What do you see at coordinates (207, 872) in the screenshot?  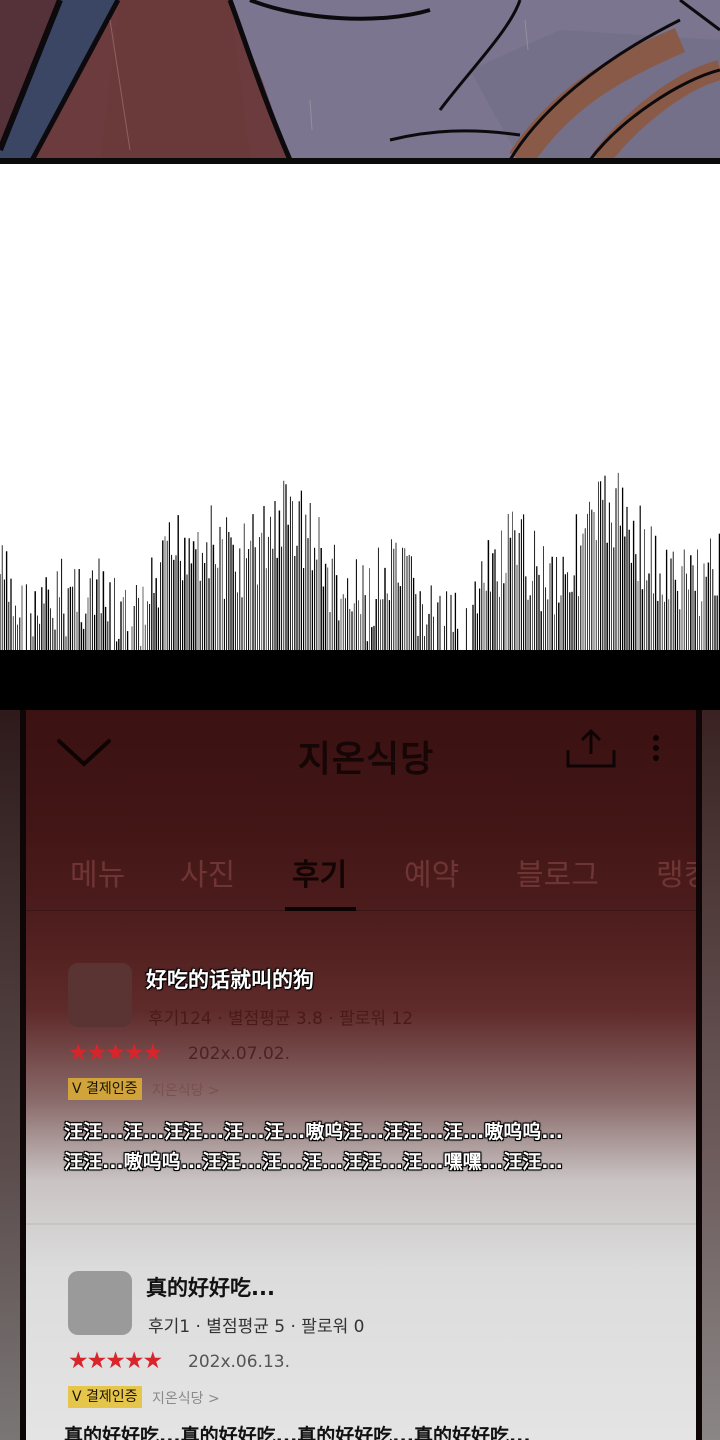 I see `tab-photos: 사진` at bounding box center [207, 872].